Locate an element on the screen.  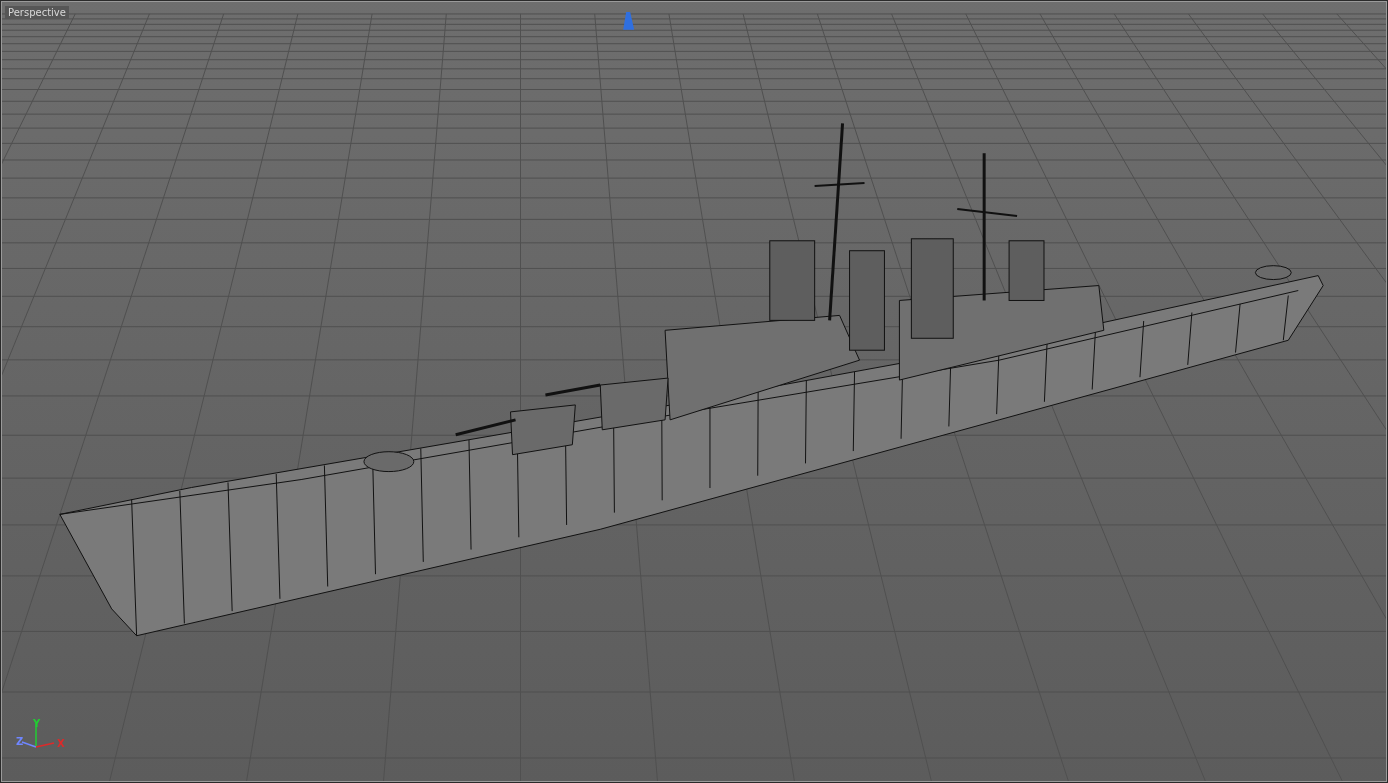
light-icon is located at coordinates (629, 20).